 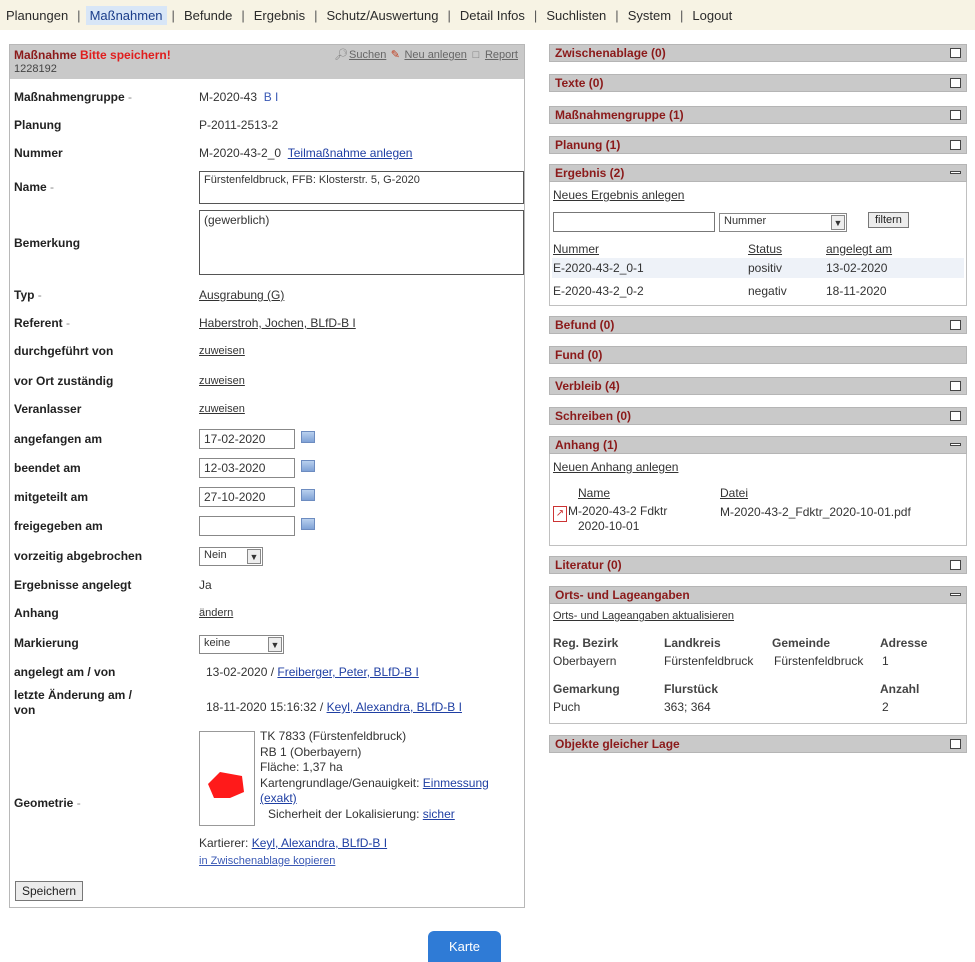 What do you see at coordinates (78, 556) in the screenshot?
I see `label-vorzeitig: vorzeitig abgebrochen` at bounding box center [78, 556].